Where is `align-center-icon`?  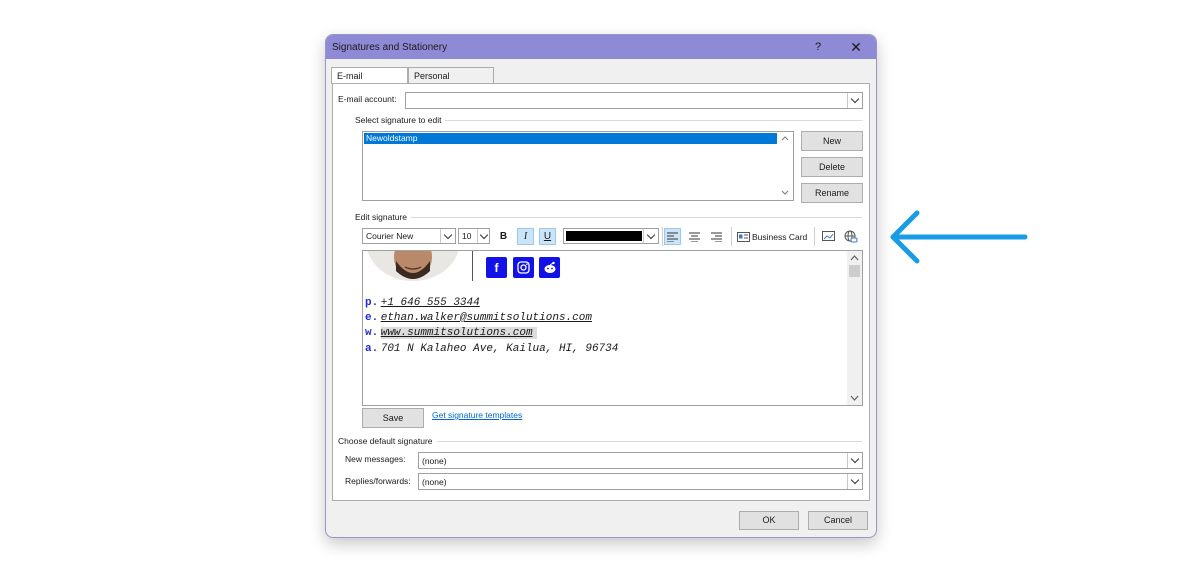 align-center-icon is located at coordinates (694, 237).